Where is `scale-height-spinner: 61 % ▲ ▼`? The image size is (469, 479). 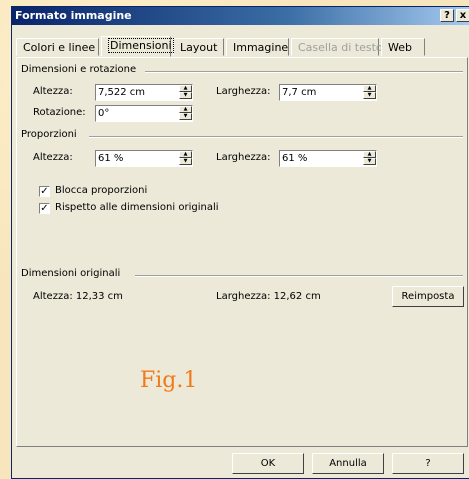
scale-height-spinner: 61 % ▲ ▼ is located at coordinates (144, 158).